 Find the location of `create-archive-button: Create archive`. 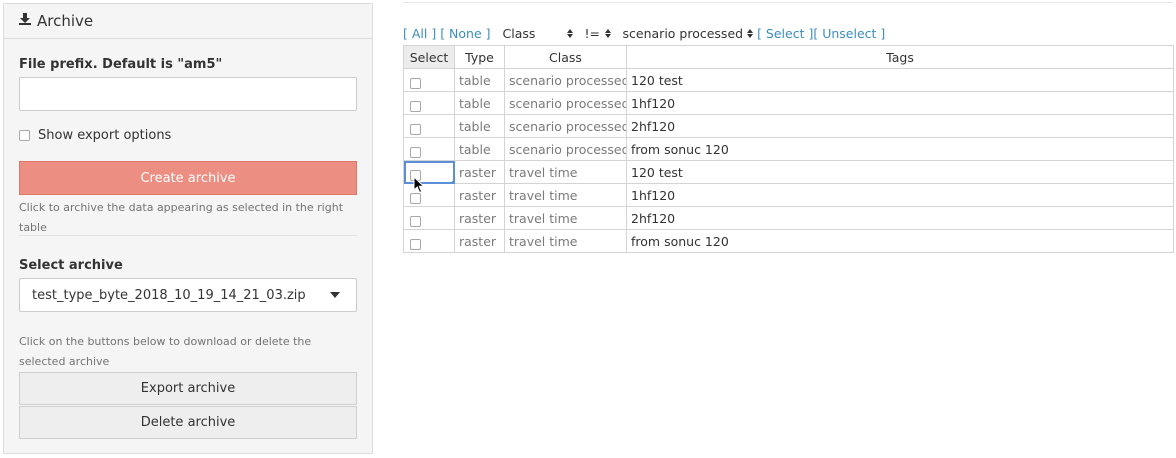

create-archive-button: Create archive is located at coordinates (188, 178).